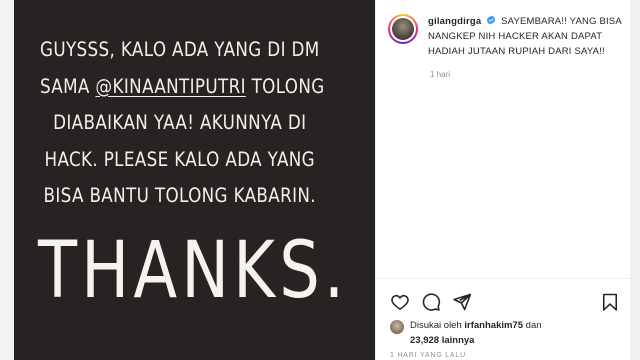 Image resolution: width=640 pixels, height=360 pixels. What do you see at coordinates (503, 278) in the screenshot?
I see `divider` at bounding box center [503, 278].